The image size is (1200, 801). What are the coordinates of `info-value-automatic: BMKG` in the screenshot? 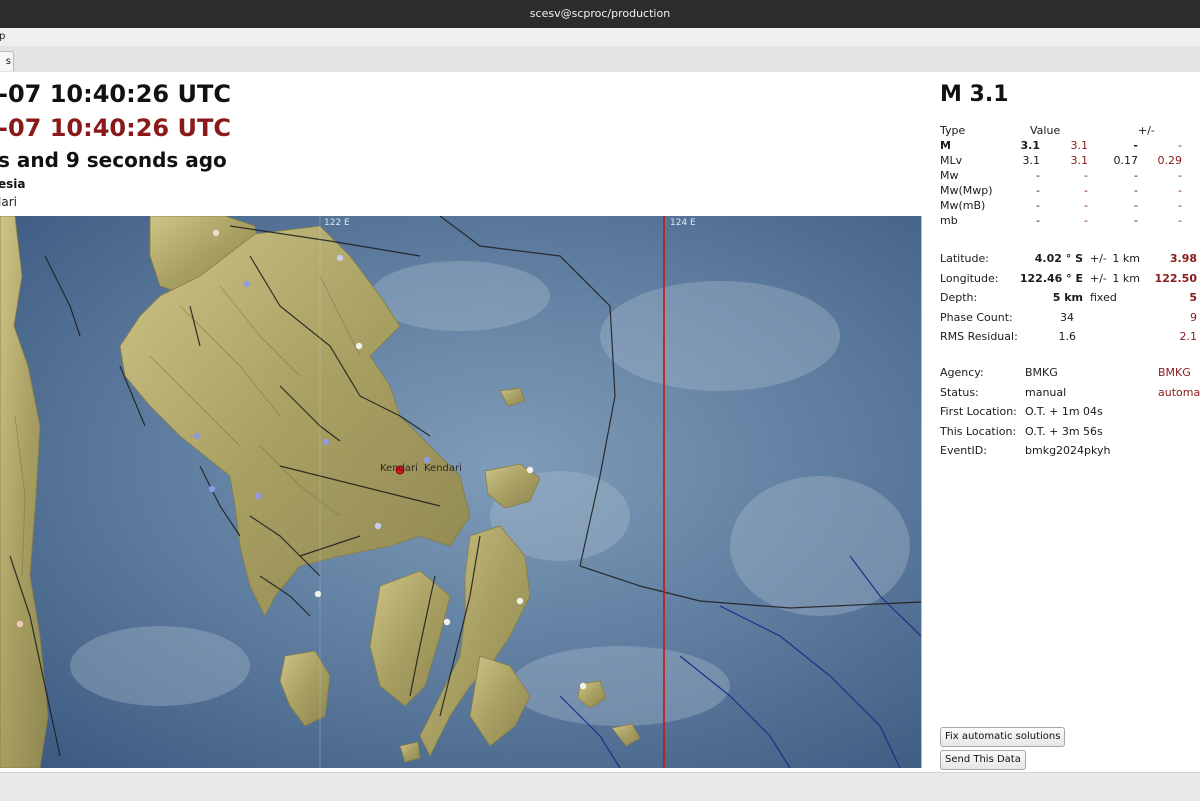 It's located at (1174, 372).